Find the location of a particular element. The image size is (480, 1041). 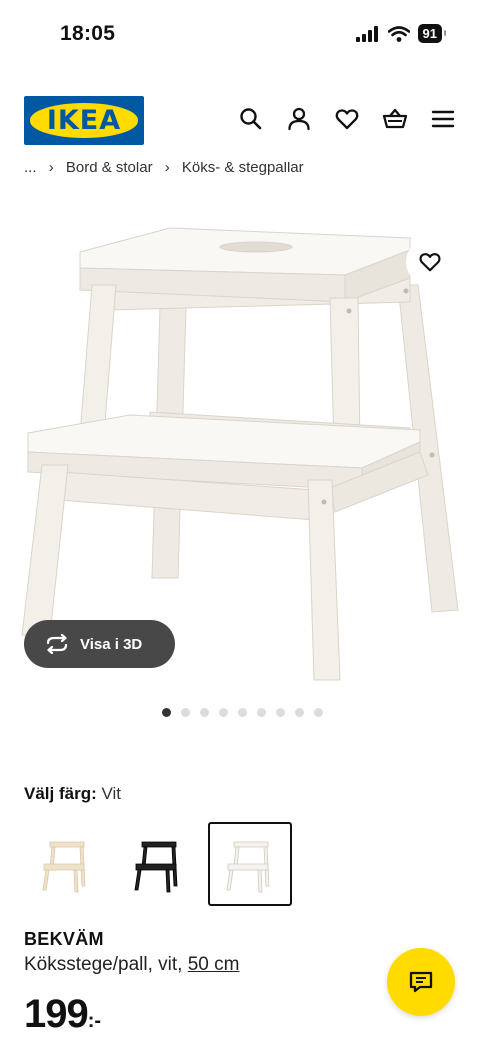

rotate-3d-icon is located at coordinates (57, 644).